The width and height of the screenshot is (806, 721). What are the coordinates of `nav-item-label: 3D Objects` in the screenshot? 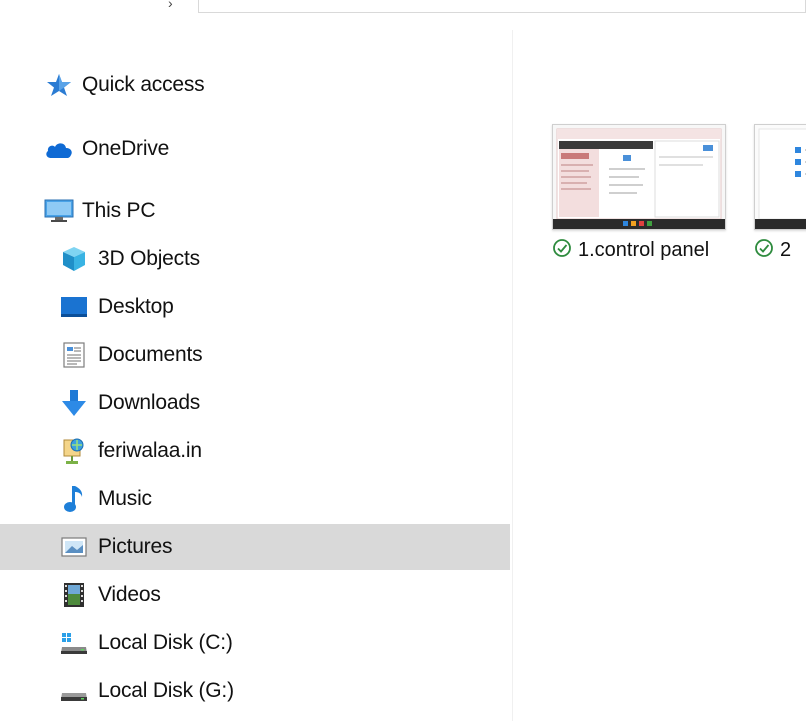 It's located at (149, 258).